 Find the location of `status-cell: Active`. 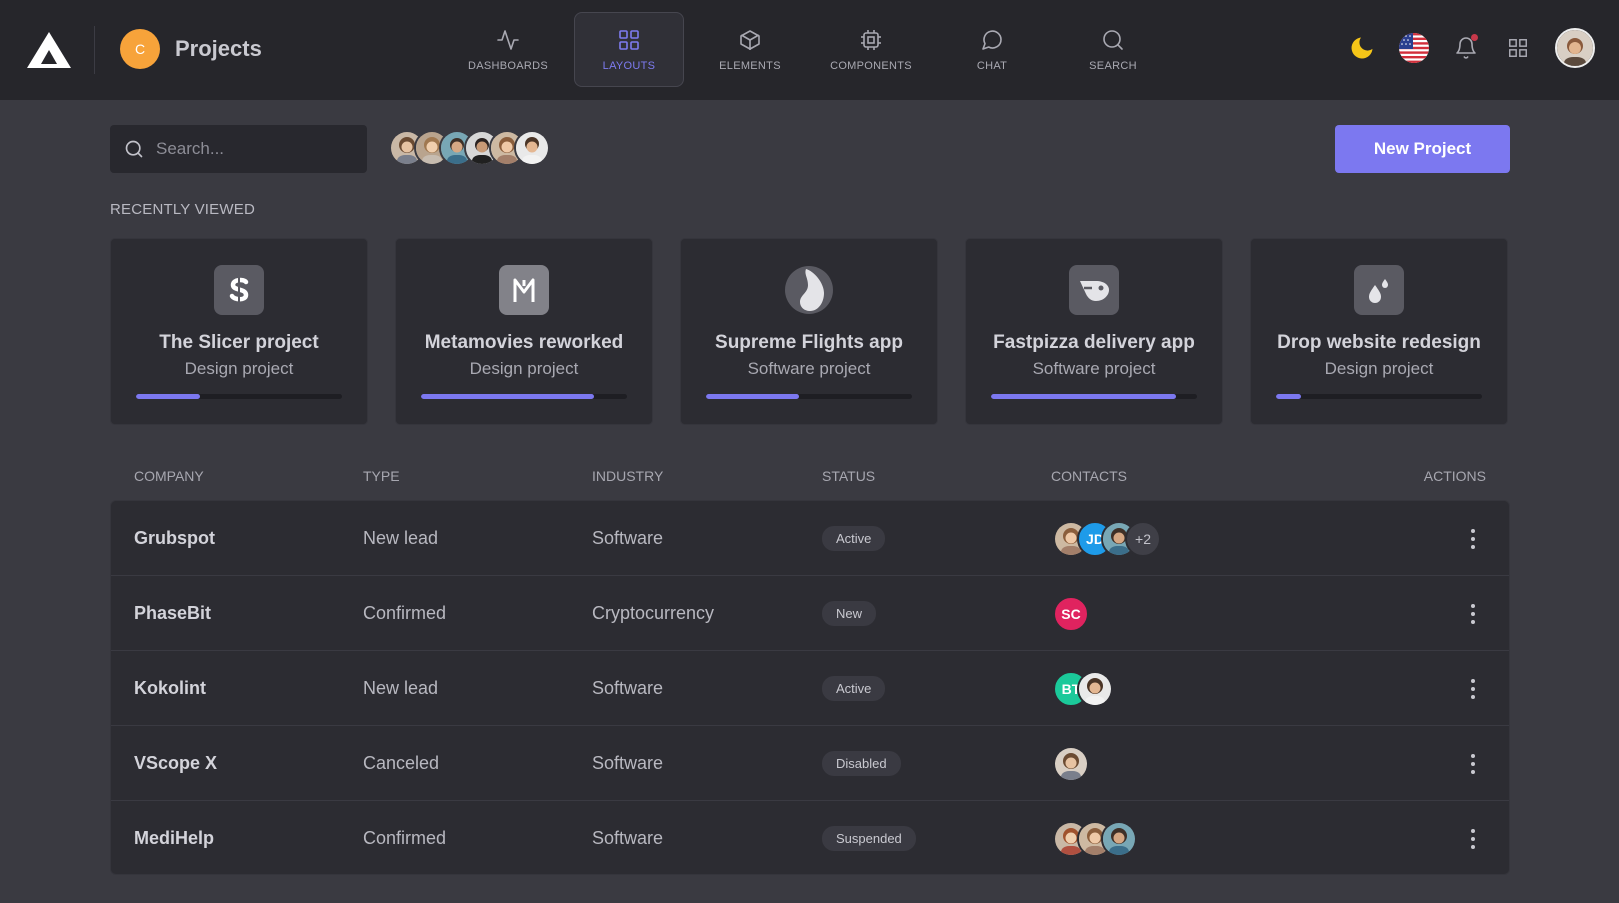

status-cell: Active is located at coordinates (854, 538).